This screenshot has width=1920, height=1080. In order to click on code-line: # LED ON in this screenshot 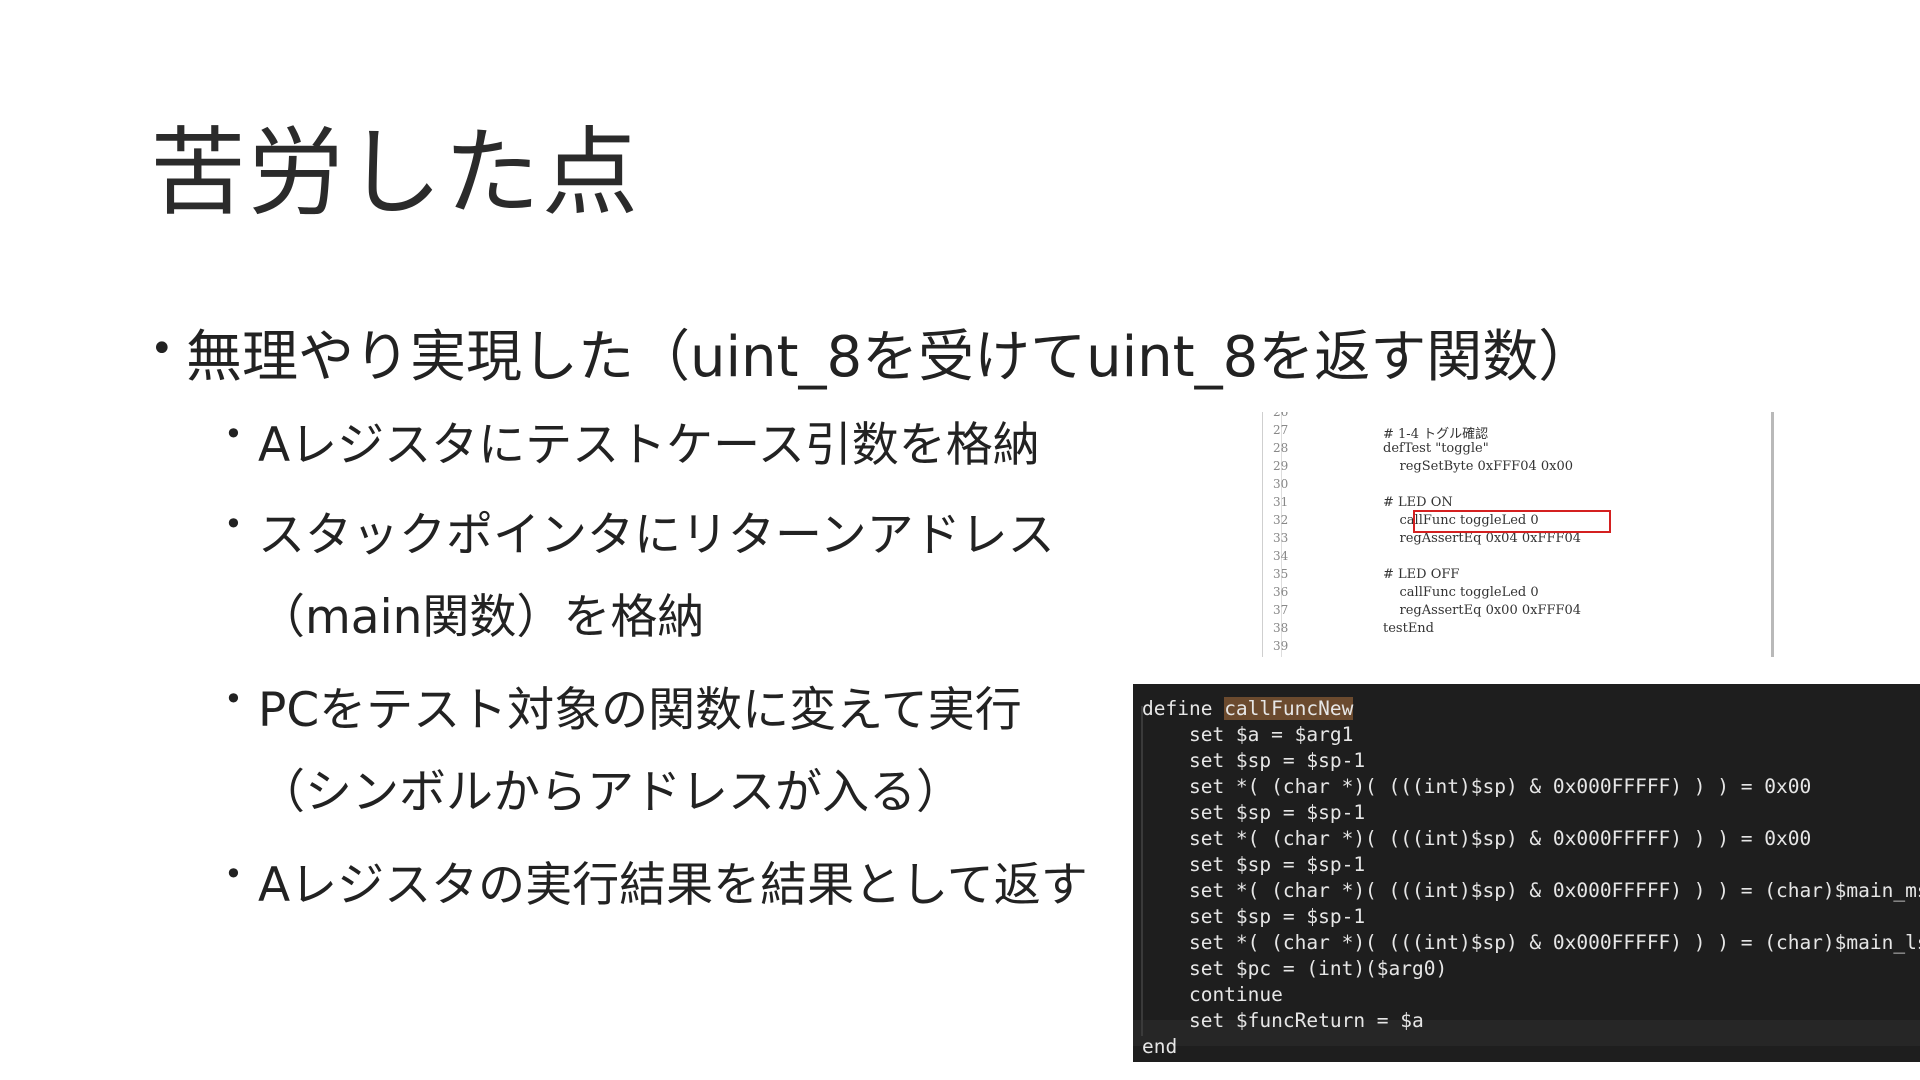, I will do `click(1418, 502)`.